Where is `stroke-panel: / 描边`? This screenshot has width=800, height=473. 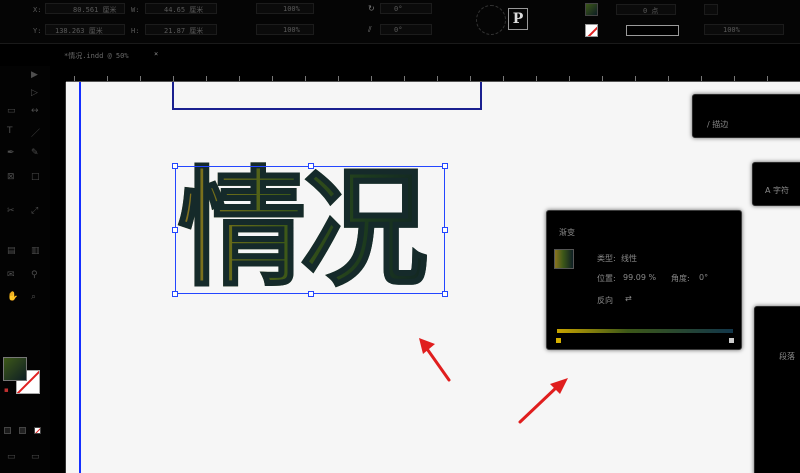
stroke-panel: / 描边 is located at coordinates (746, 116).